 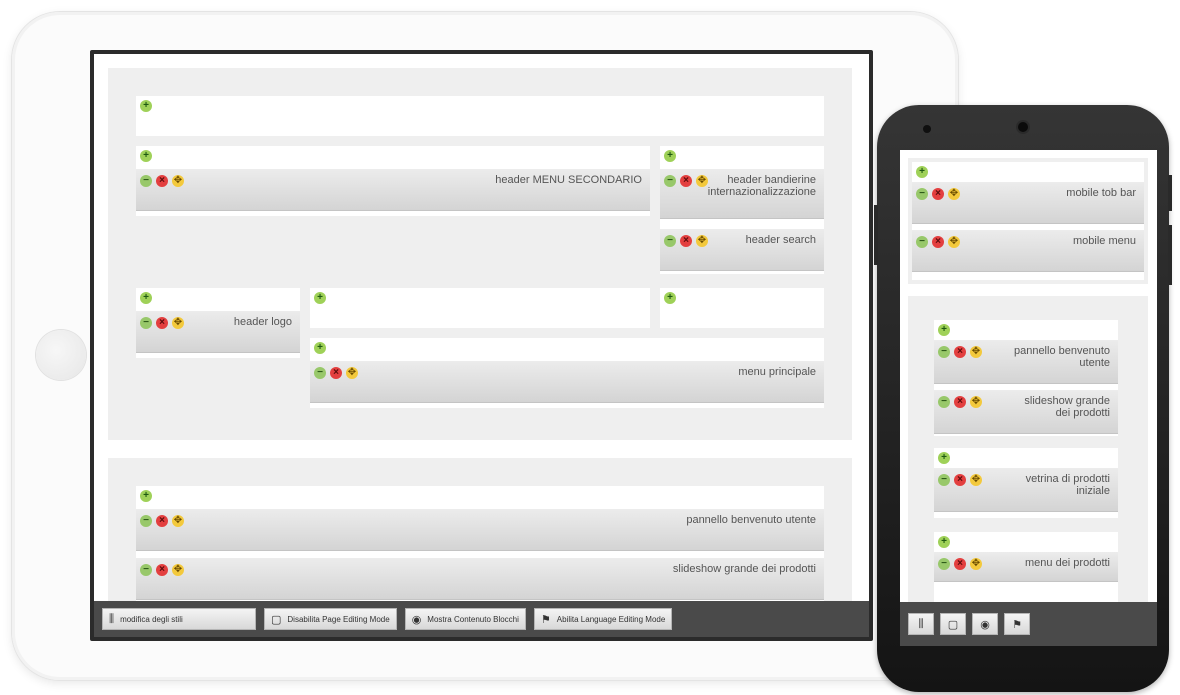 What do you see at coordinates (1023, 127) in the screenshot?
I see `phone-camera` at bounding box center [1023, 127].